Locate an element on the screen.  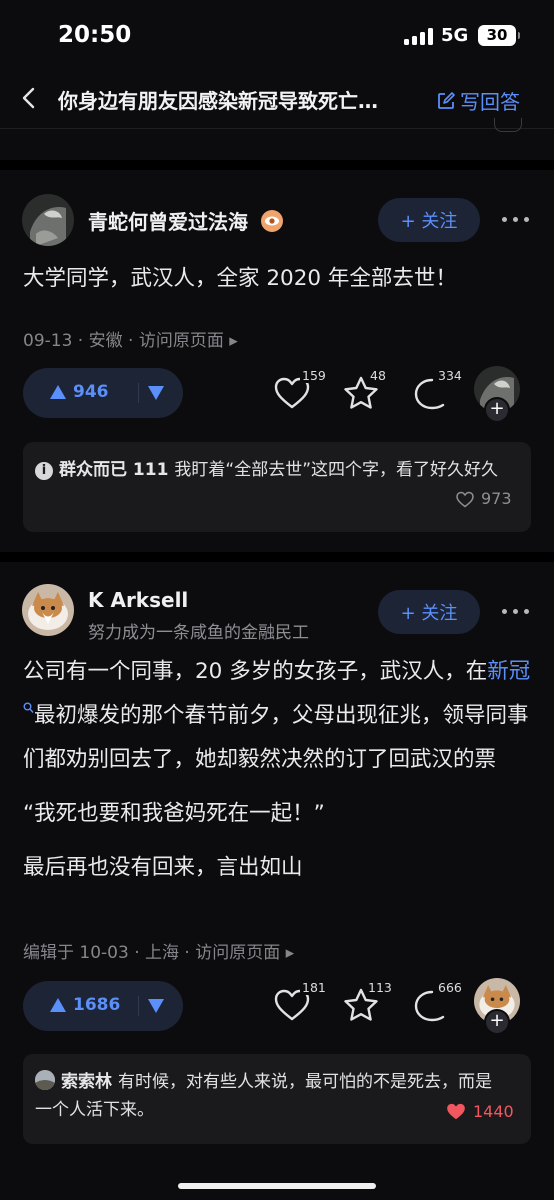
like-count: 159 is located at coordinates (314, 375).